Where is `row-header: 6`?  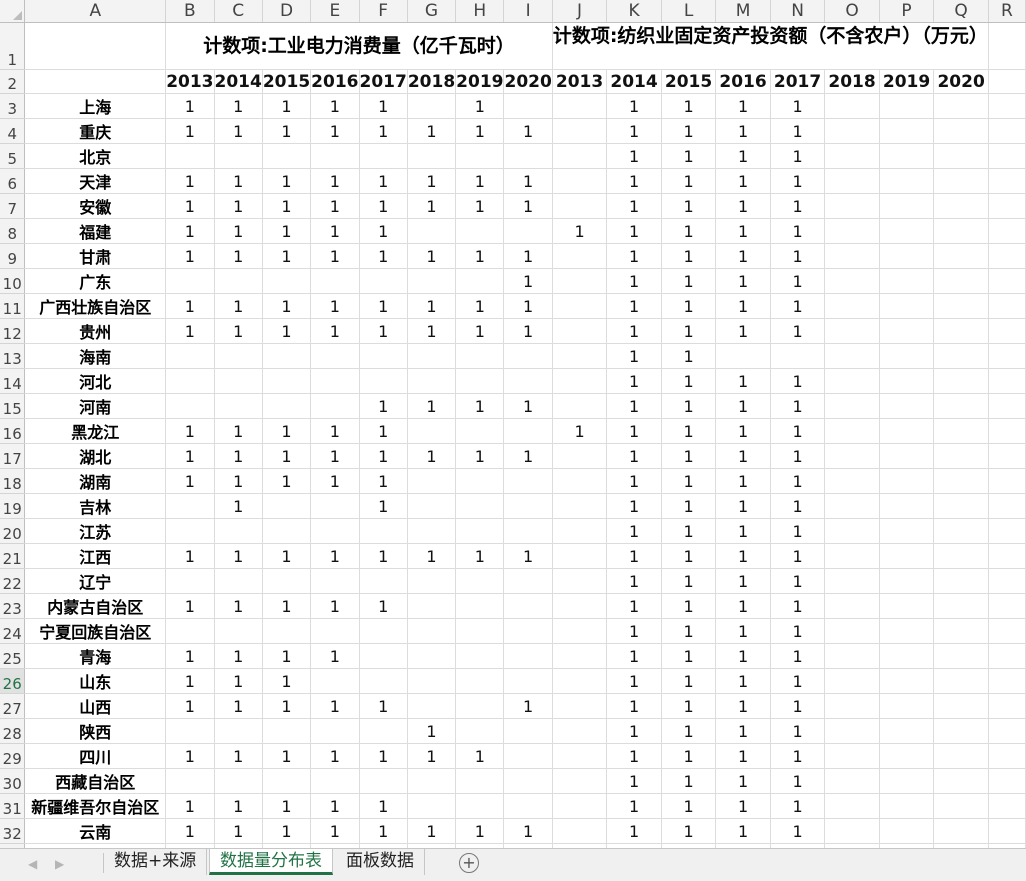 row-header: 6 is located at coordinates (13, 181).